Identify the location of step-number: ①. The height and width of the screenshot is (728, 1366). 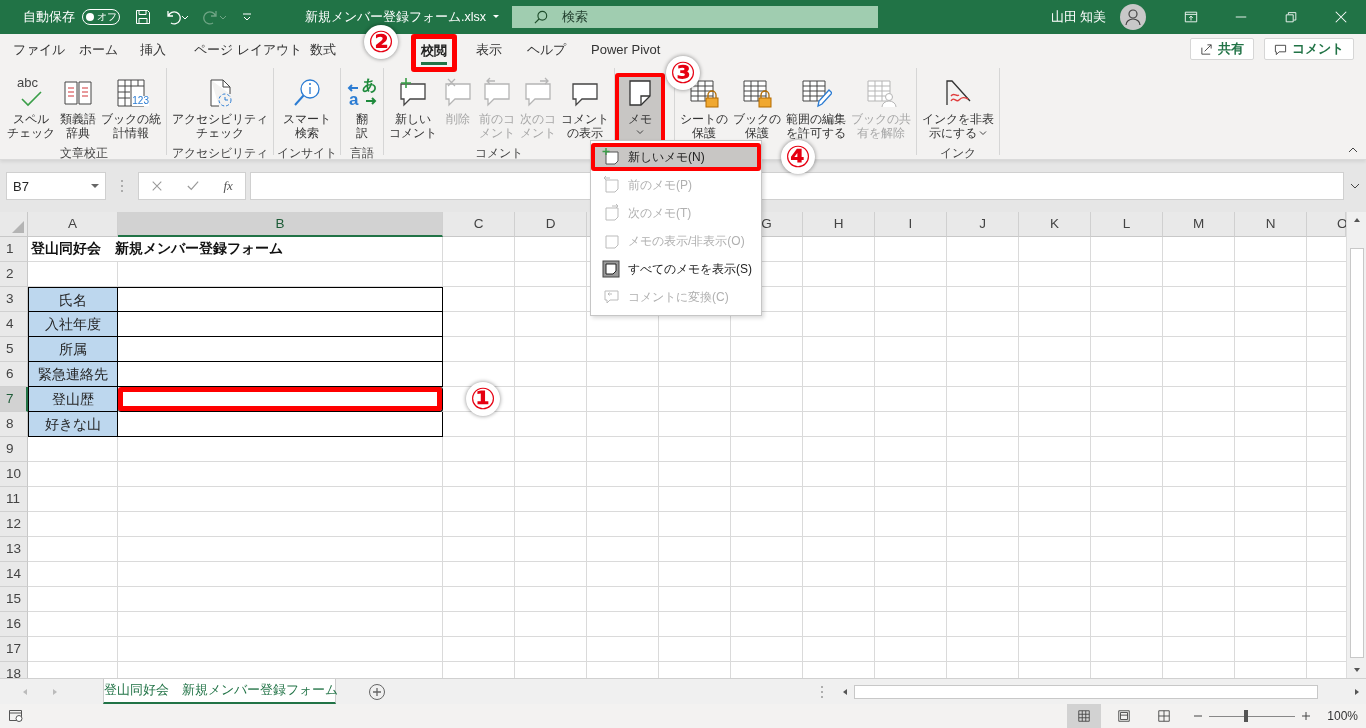
(483, 399).